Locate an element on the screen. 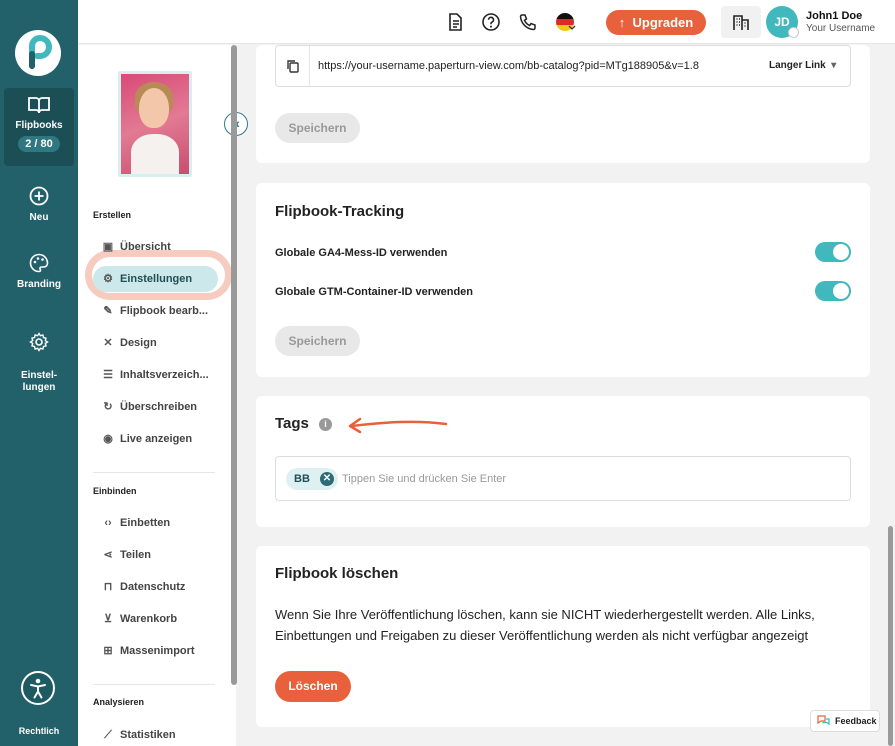 The image size is (895, 746). nav-view-live: ◉ Live anzeigen is located at coordinates (155, 439).